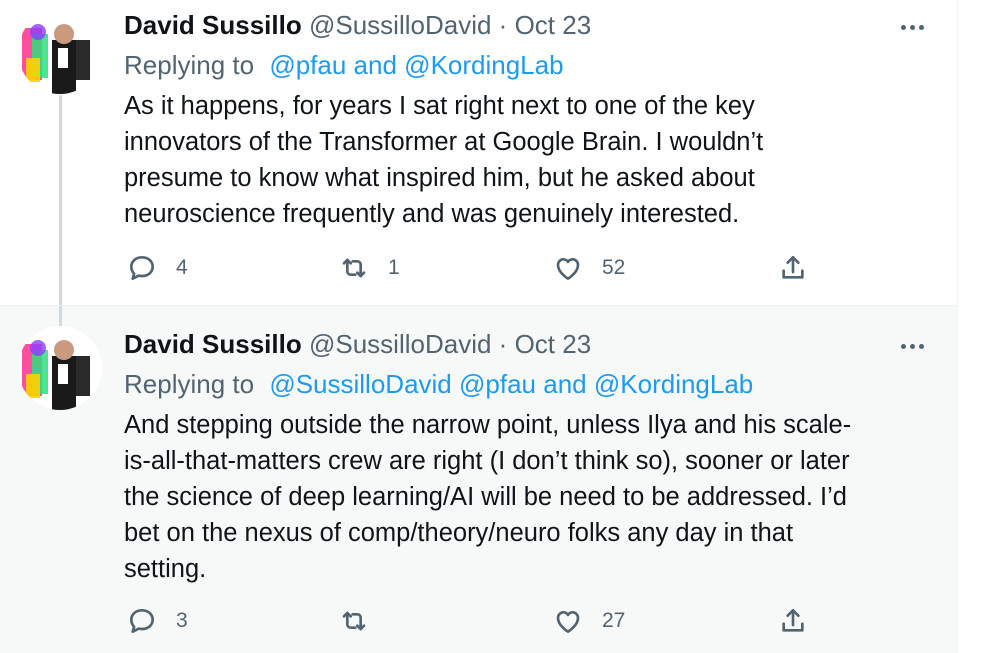  What do you see at coordinates (157, 621) in the screenshot?
I see `reply-button: 3` at bounding box center [157, 621].